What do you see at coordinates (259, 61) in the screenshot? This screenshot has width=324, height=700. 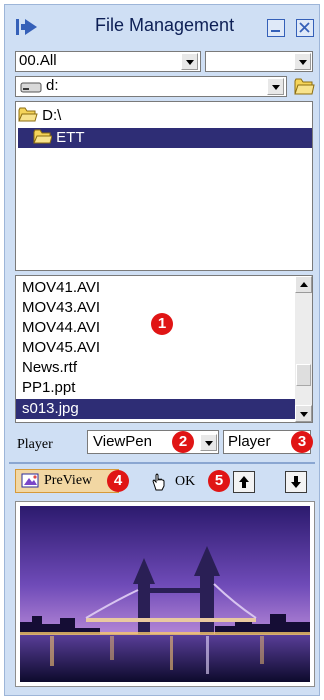 I see `secondary-filter-select` at bounding box center [259, 61].